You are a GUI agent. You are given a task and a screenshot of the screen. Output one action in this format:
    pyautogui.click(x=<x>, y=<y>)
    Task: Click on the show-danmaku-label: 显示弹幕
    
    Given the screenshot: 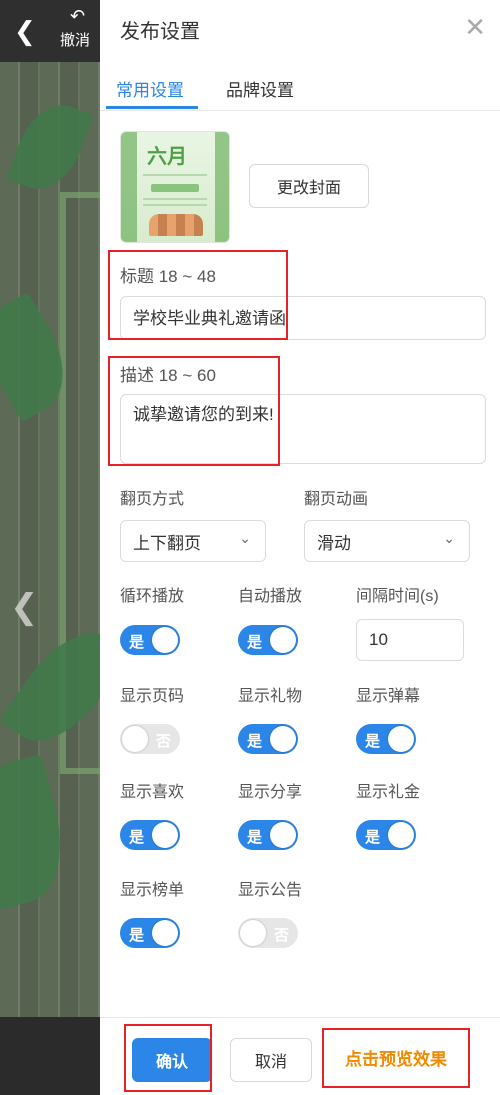 What is the action you would take?
    pyautogui.click(x=388, y=696)
    